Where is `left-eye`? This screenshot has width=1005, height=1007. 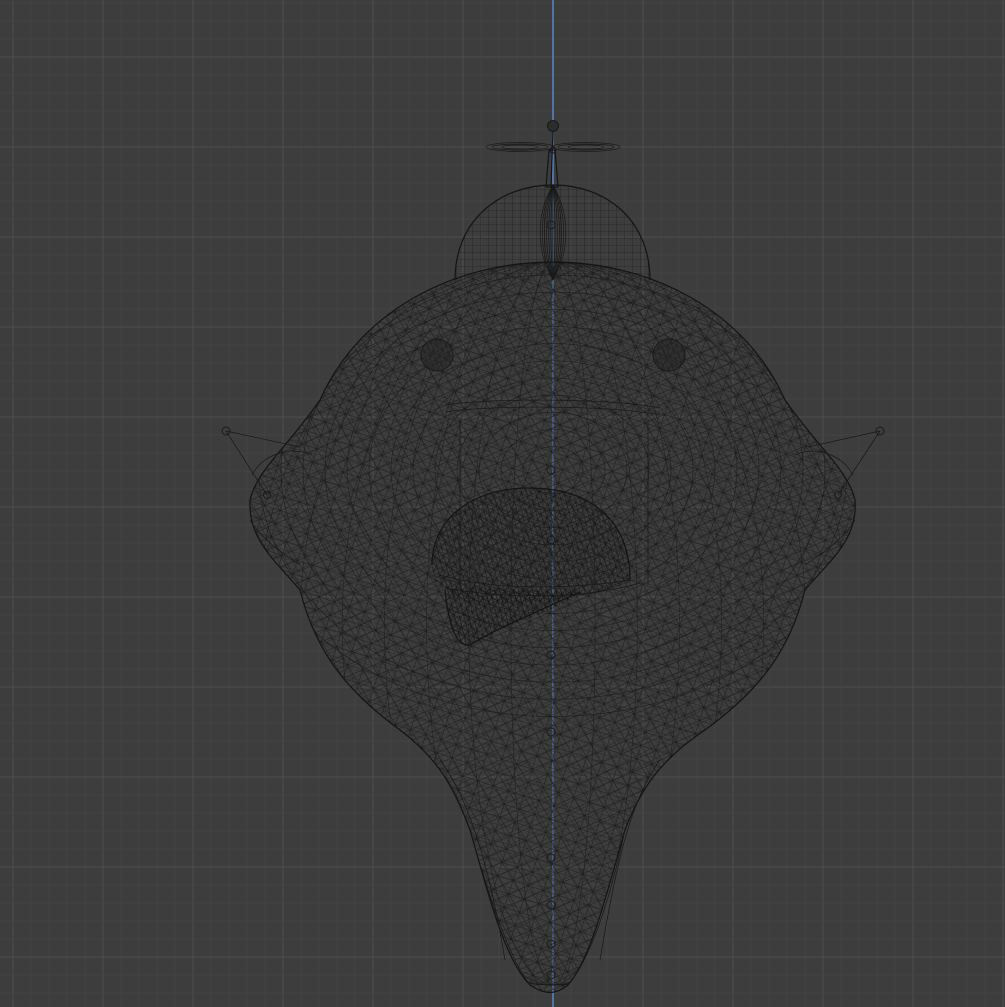 left-eye is located at coordinates (437, 355).